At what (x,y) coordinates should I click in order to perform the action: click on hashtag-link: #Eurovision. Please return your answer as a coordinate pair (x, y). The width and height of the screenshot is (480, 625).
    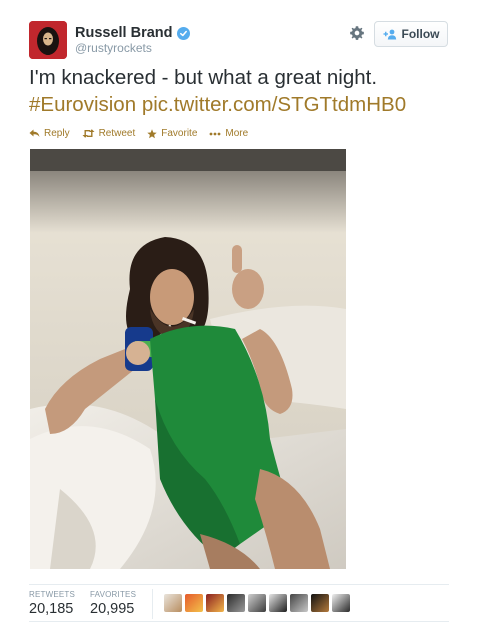
    Looking at the image, I should click on (82, 104).